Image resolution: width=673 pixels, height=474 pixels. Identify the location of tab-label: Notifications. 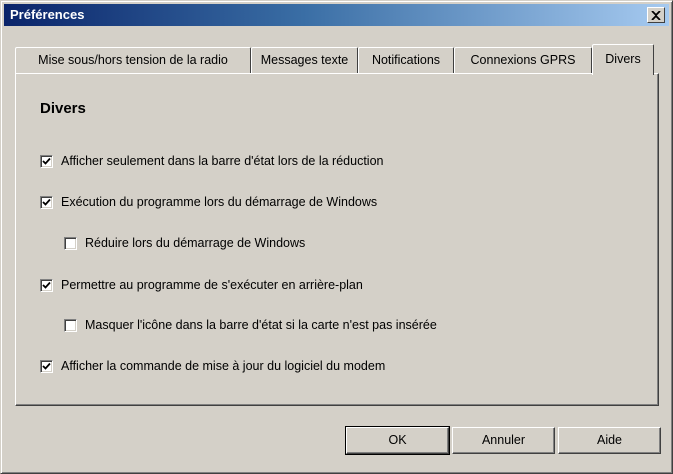
(406, 60).